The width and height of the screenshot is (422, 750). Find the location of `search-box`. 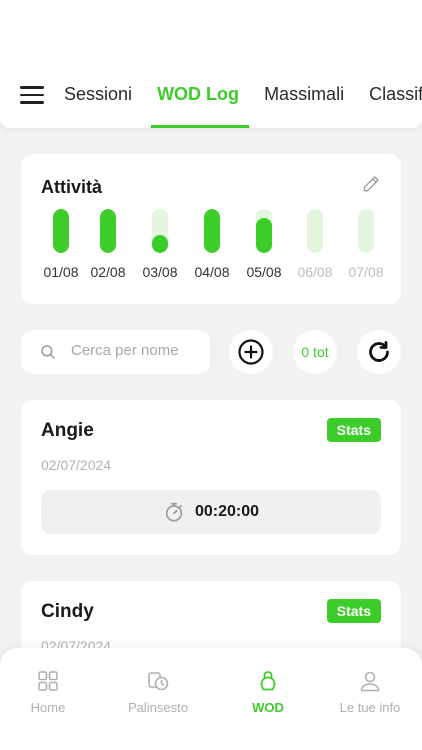

search-box is located at coordinates (115, 352).